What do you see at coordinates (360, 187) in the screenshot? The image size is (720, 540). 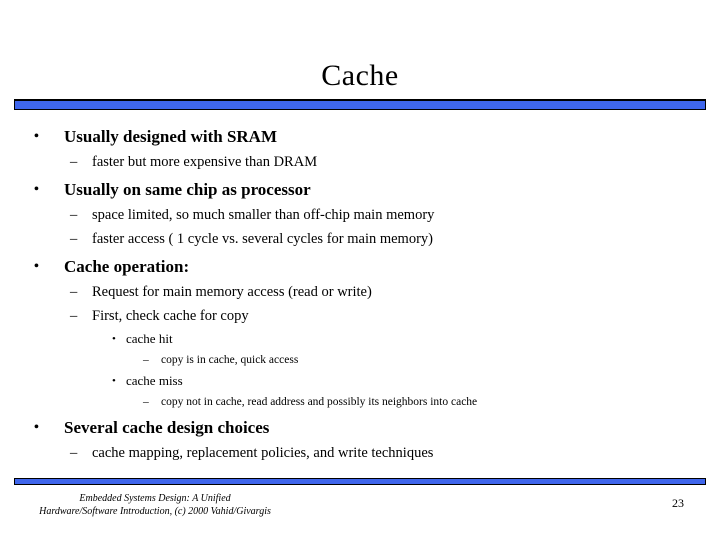 I see `bullet-item-level-1: • Usually on same chip as processor` at bounding box center [360, 187].